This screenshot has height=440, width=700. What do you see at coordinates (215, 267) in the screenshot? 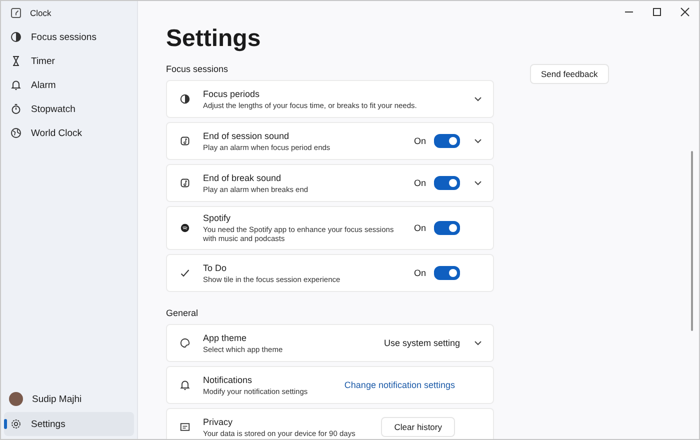
I see `setting-title: To Do` at bounding box center [215, 267].